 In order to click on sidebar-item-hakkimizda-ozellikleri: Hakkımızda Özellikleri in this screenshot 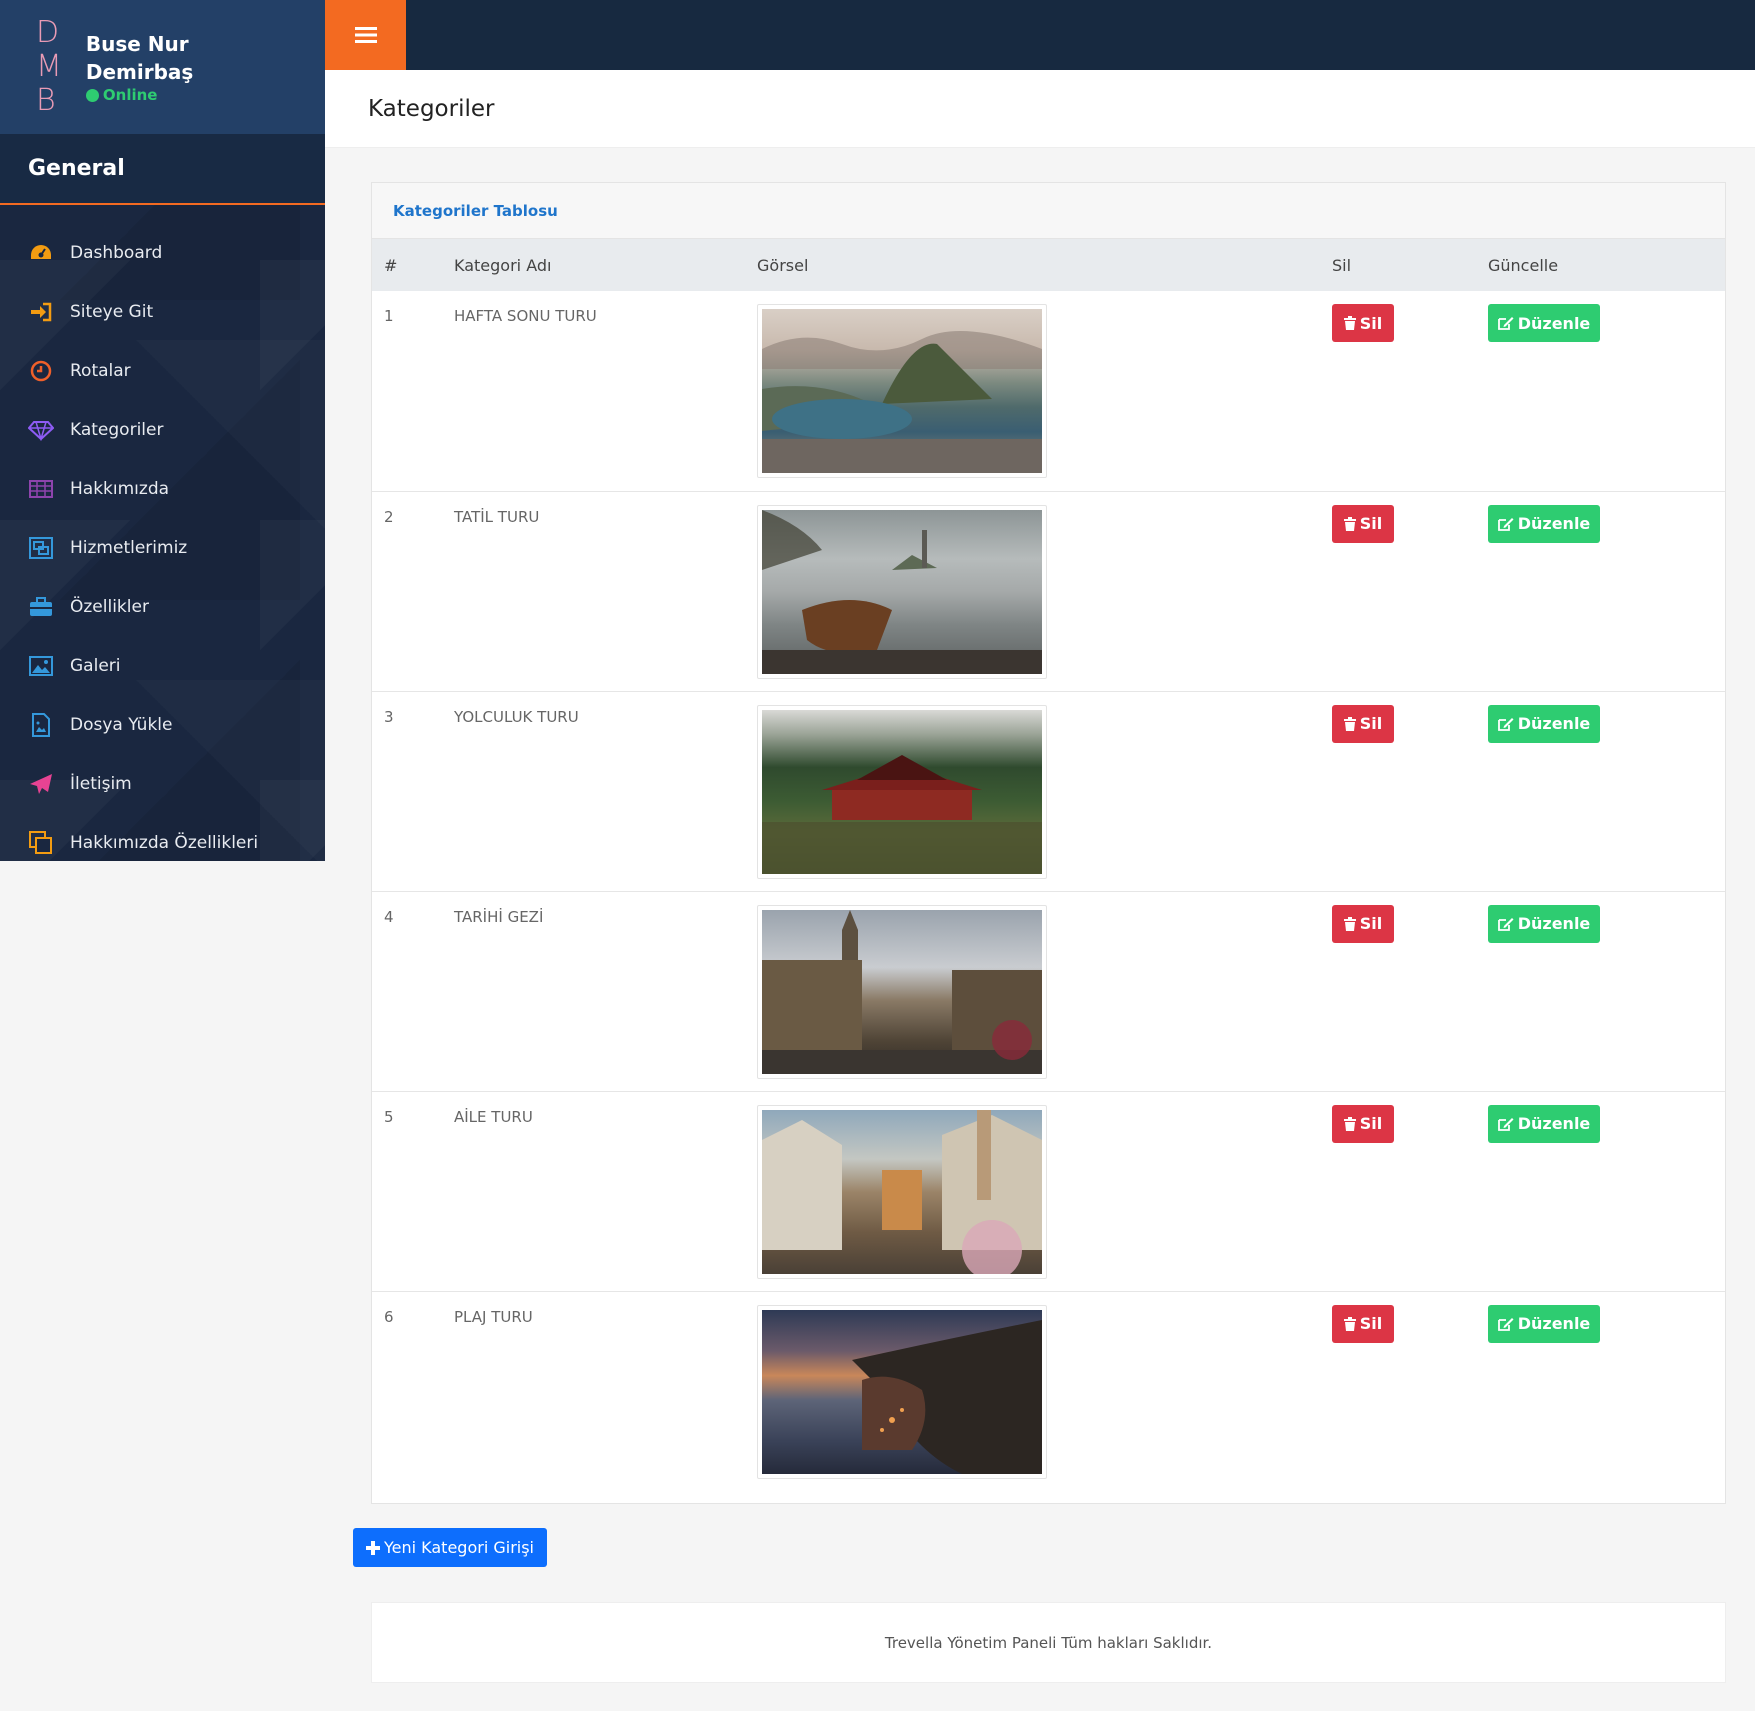, I will do `click(162, 842)`.